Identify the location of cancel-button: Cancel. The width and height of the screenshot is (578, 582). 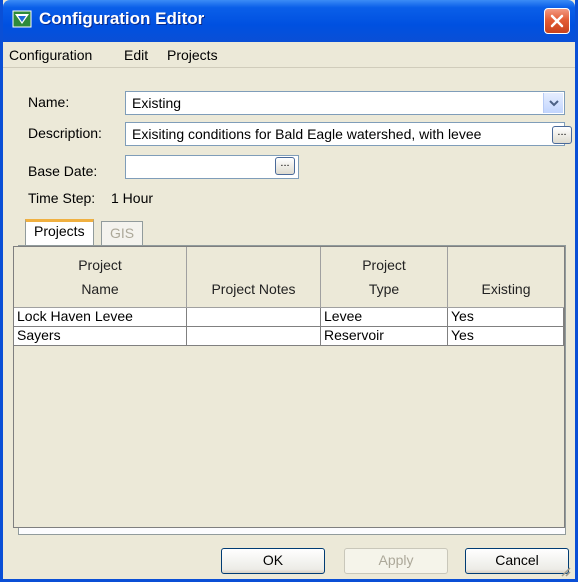
(517, 561).